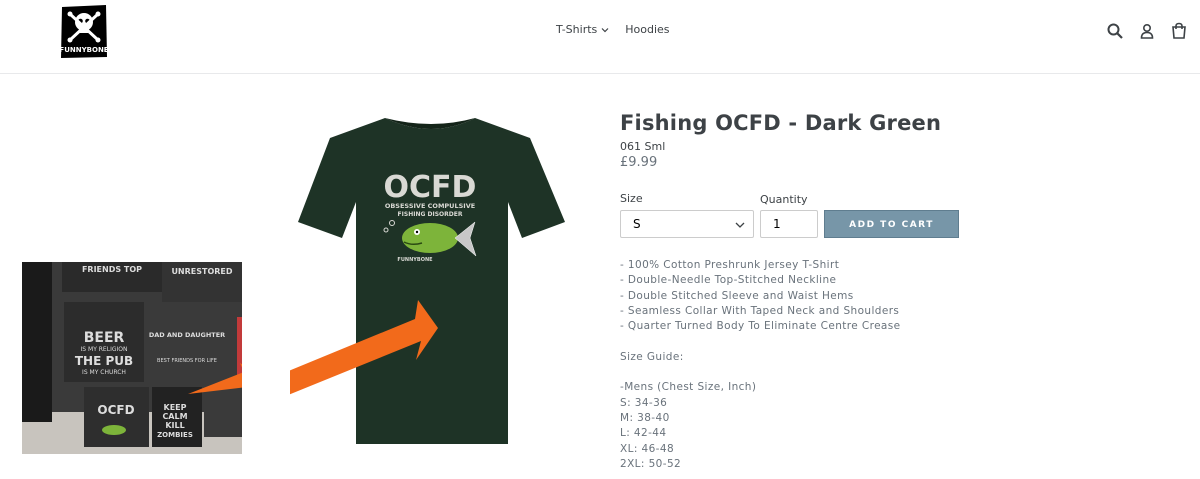 This screenshot has height=479, width=1200. Describe the element at coordinates (652, 356) in the screenshot. I see `desc-line: Size Guide:` at that location.